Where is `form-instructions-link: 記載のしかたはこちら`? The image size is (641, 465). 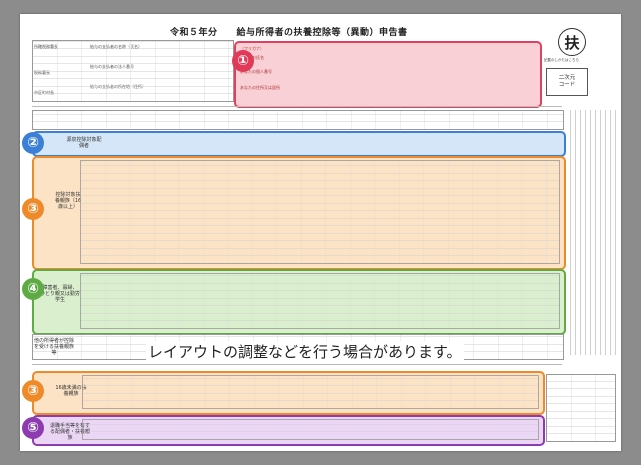 form-instructions-link: 記載のしかたはこちら is located at coordinates (561, 60).